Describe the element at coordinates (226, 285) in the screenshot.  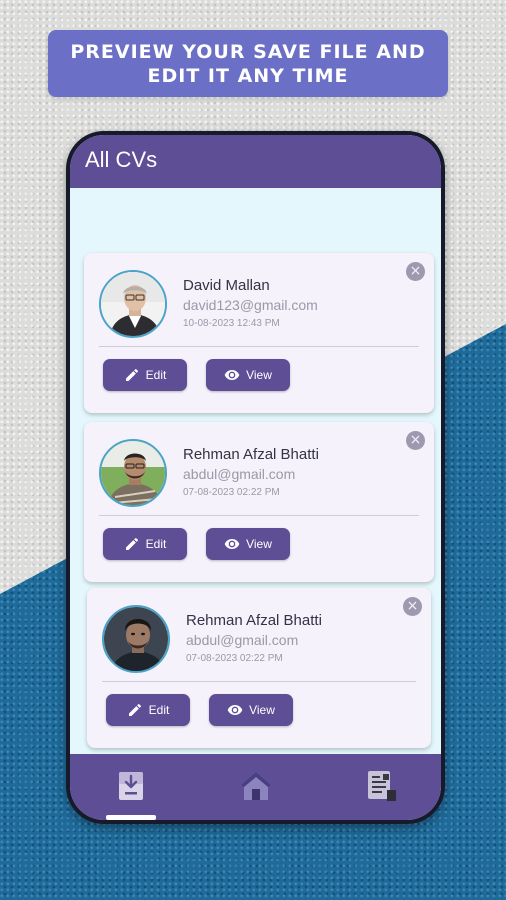
I see `cv-name: David Mallan` at that location.